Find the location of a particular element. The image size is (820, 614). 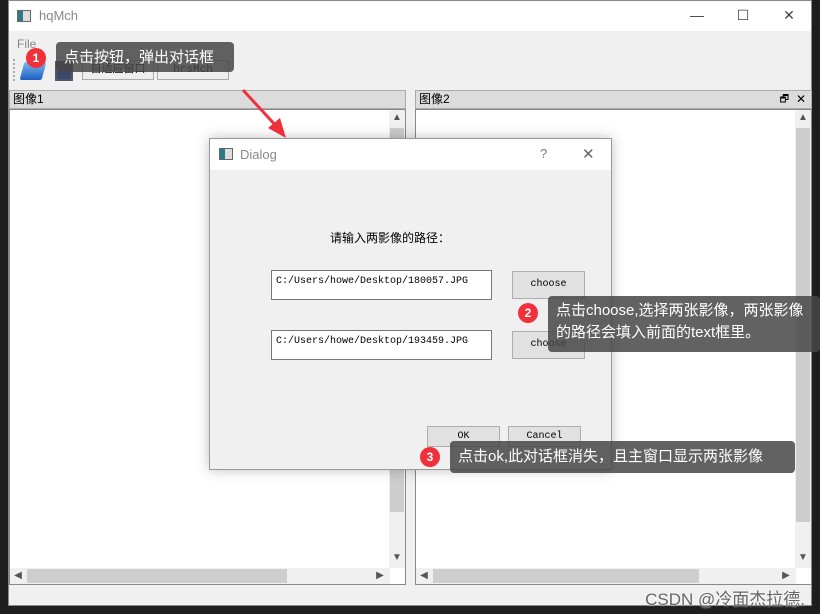

arrow-line is located at coordinates (260, 109).